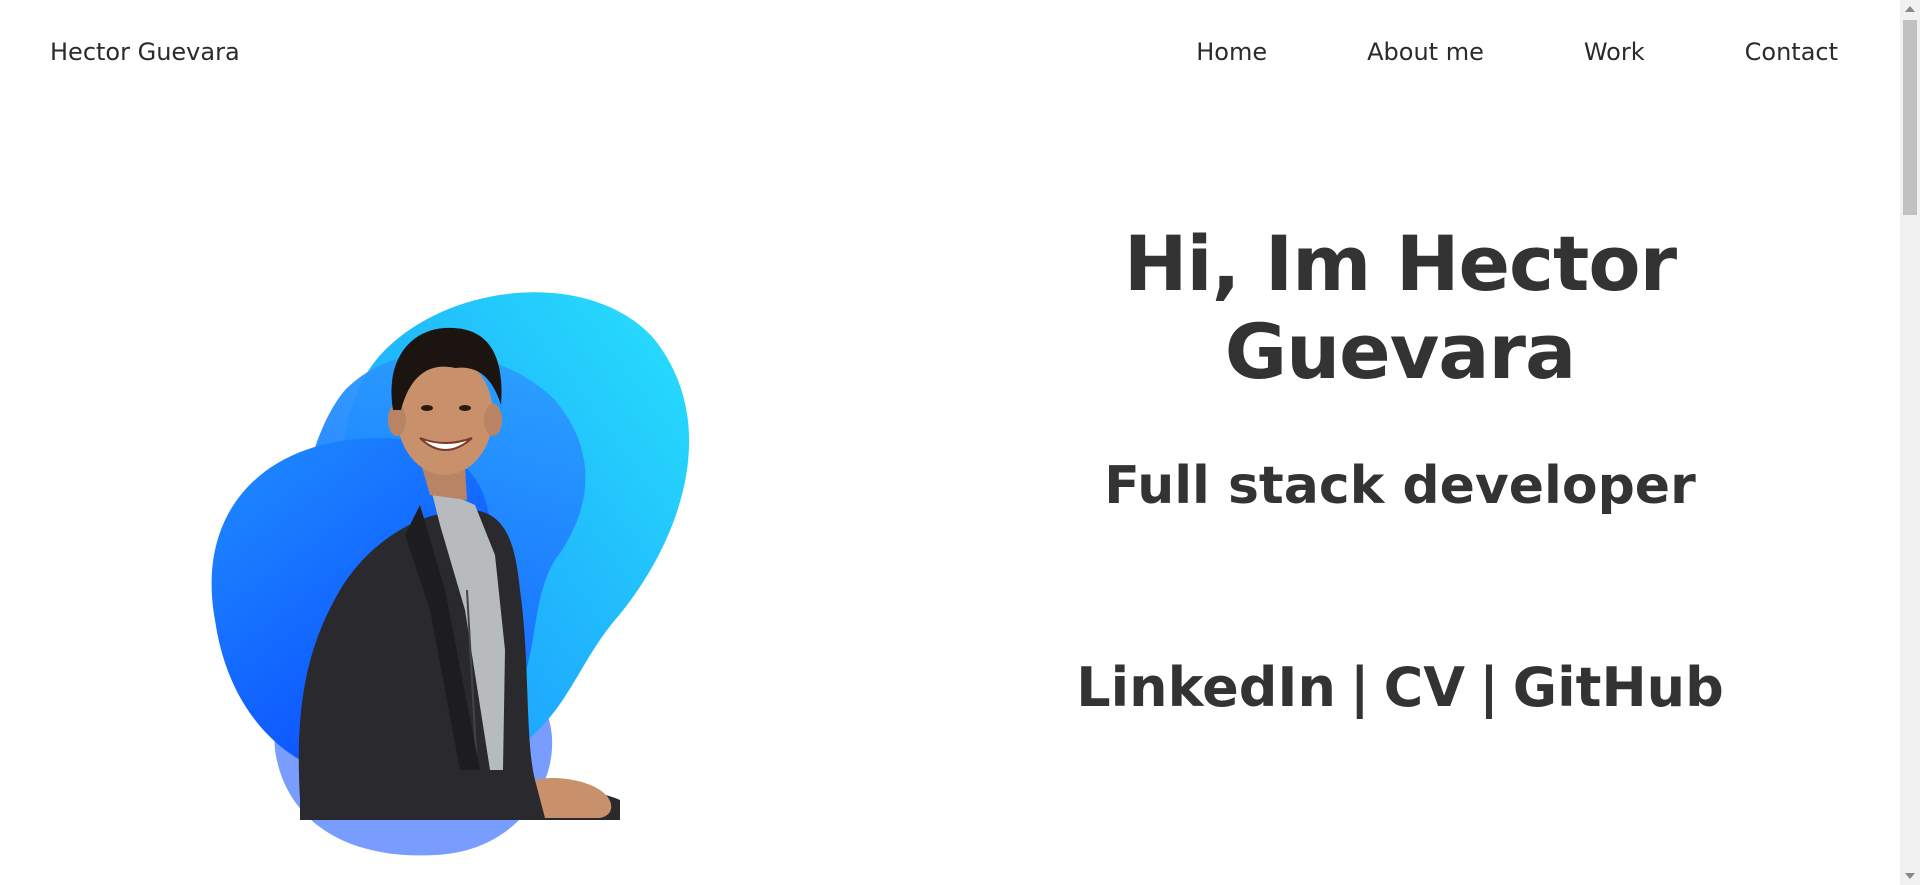  Describe the element at coordinates (1910, 117) in the screenshot. I see `scrollbar-thumb` at that location.